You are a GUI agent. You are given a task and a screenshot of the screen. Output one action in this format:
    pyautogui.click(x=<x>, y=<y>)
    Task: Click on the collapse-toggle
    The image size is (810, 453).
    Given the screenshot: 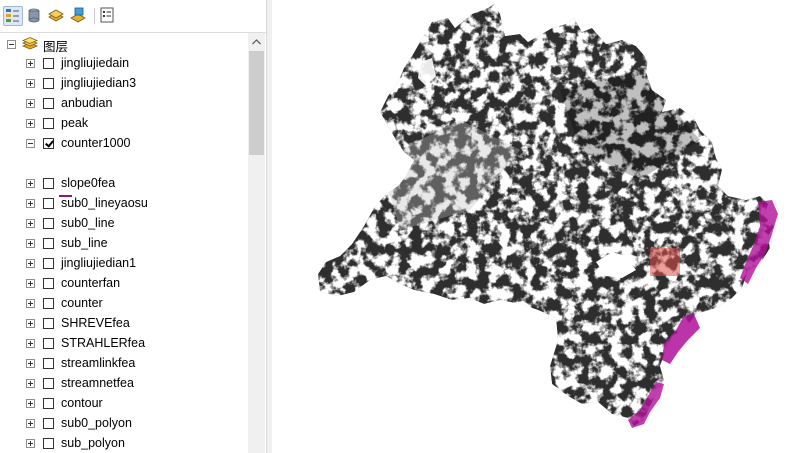 What is the action you would take?
    pyautogui.click(x=30, y=143)
    